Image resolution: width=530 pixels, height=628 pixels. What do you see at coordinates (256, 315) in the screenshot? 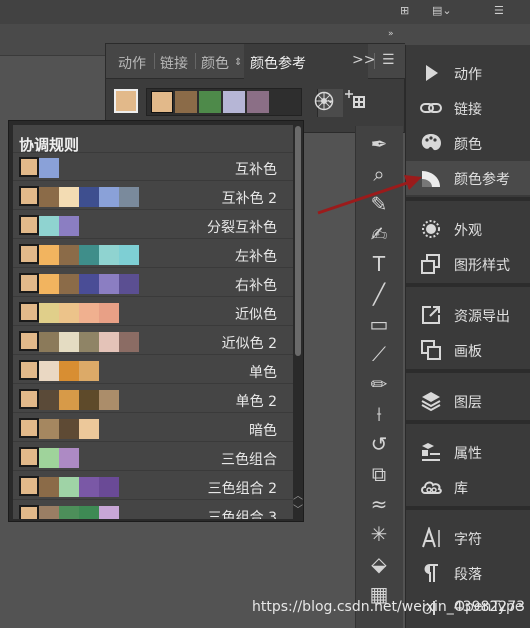
I see `rule-label: 近似色` at bounding box center [256, 315].